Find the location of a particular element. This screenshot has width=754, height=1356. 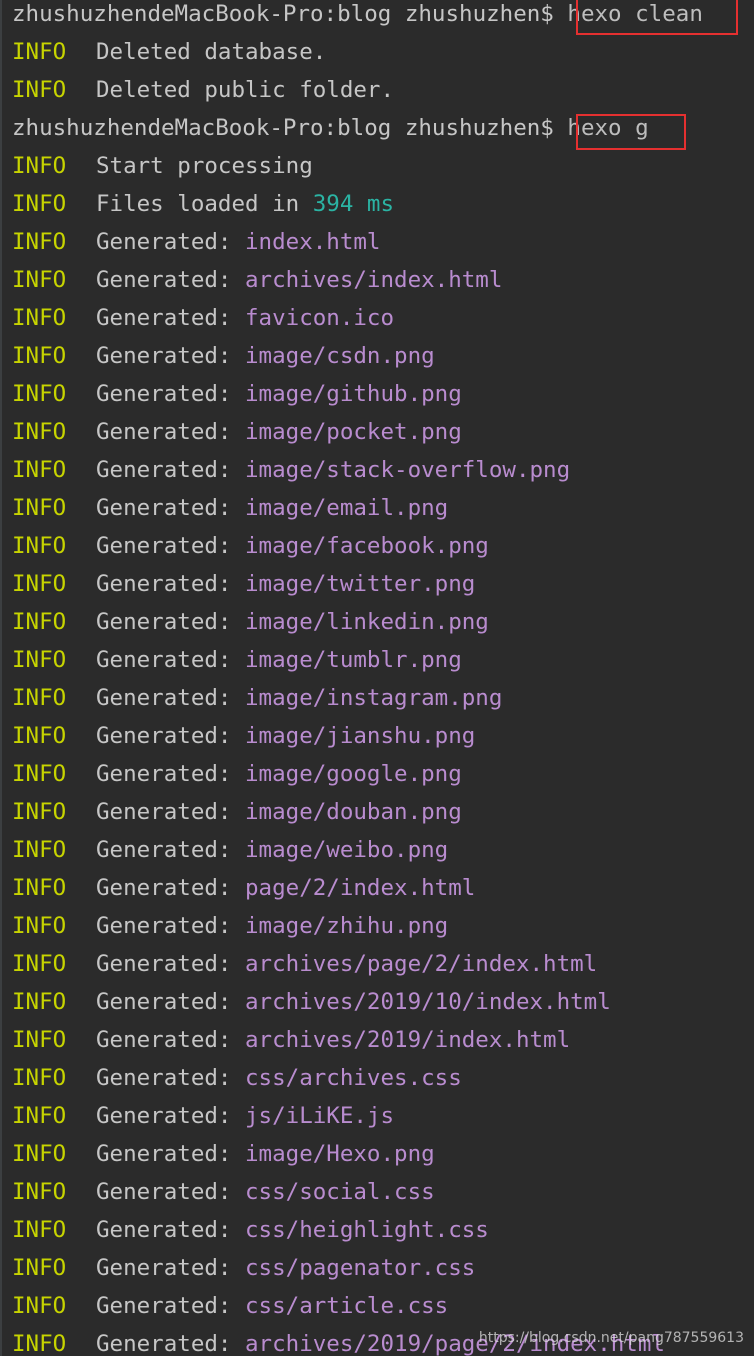

generated-file-path: archives/2019/10/index.html is located at coordinates (428, 1002).